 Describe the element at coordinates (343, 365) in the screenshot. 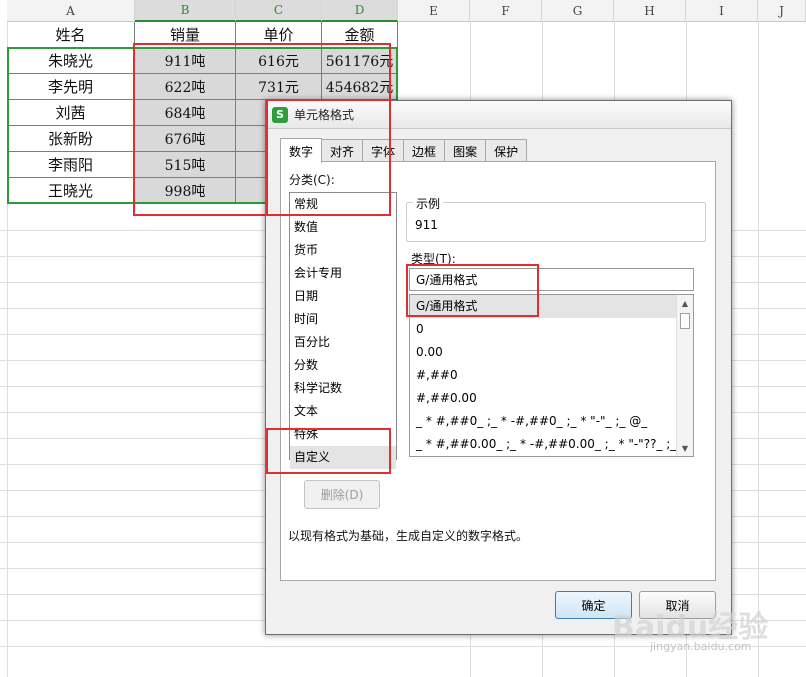

I see `category-item-fraction: 分数` at that location.